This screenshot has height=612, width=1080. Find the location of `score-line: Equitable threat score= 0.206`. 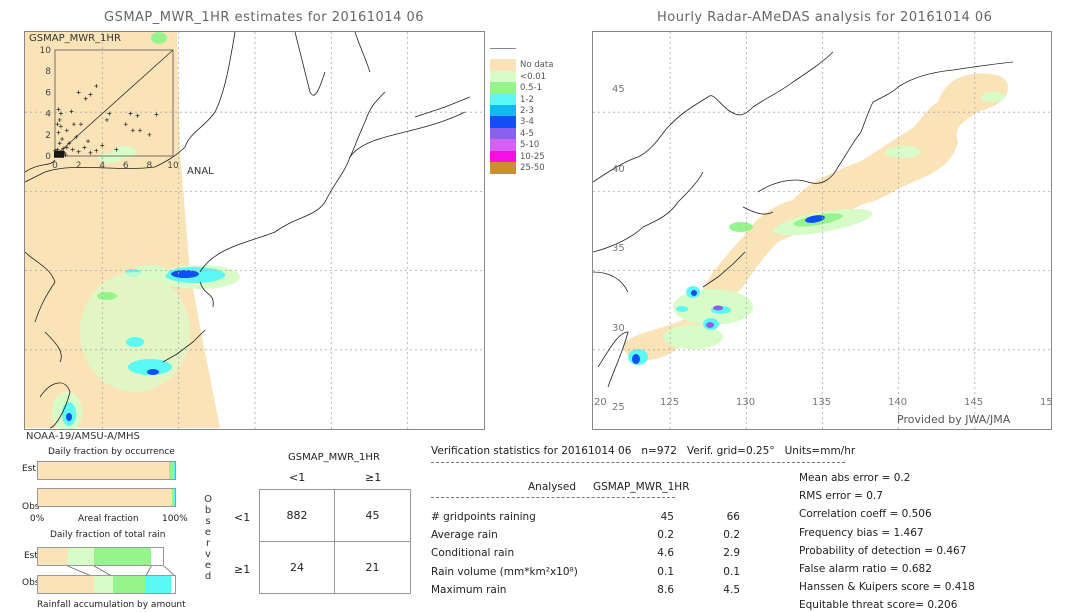

score-line: Equitable threat score= 0.206 is located at coordinates (878, 605).